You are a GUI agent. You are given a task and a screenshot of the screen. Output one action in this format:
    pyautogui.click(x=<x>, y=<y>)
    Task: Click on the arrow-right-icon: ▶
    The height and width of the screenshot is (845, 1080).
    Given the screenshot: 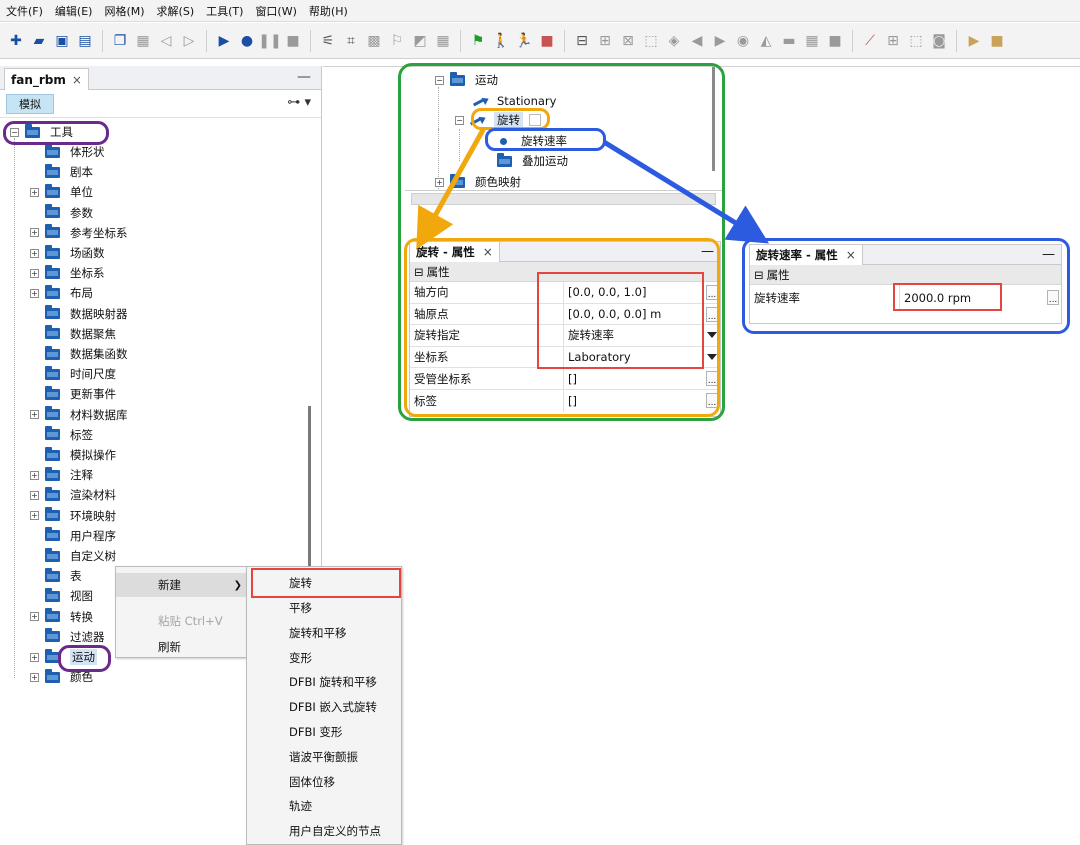 What is the action you would take?
    pyautogui.click(x=720, y=41)
    